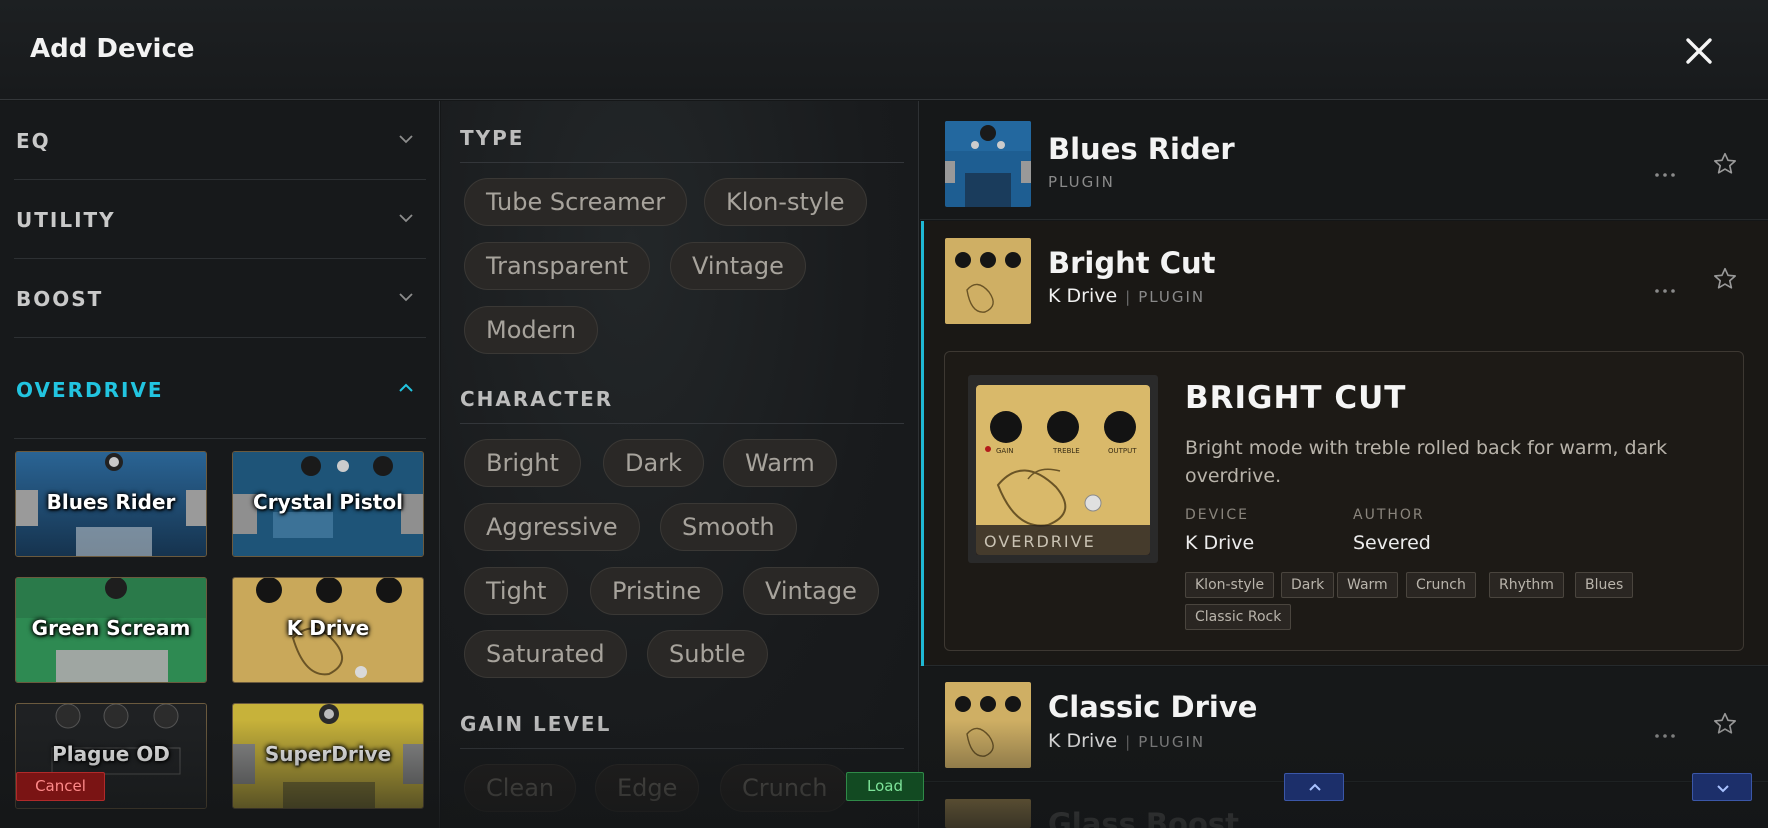 The width and height of the screenshot is (1768, 828). I want to click on device-name: Bright Cut, so click(1132, 263).